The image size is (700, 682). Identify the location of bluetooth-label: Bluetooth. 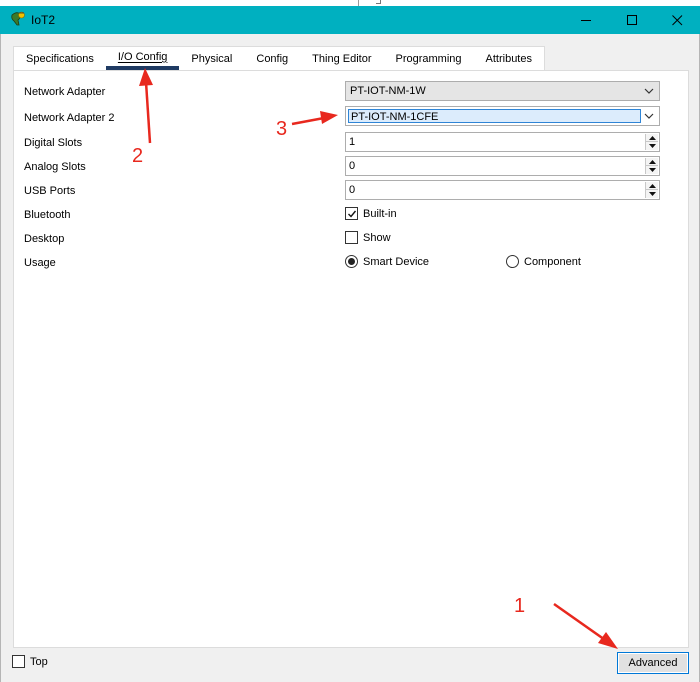
(47, 215).